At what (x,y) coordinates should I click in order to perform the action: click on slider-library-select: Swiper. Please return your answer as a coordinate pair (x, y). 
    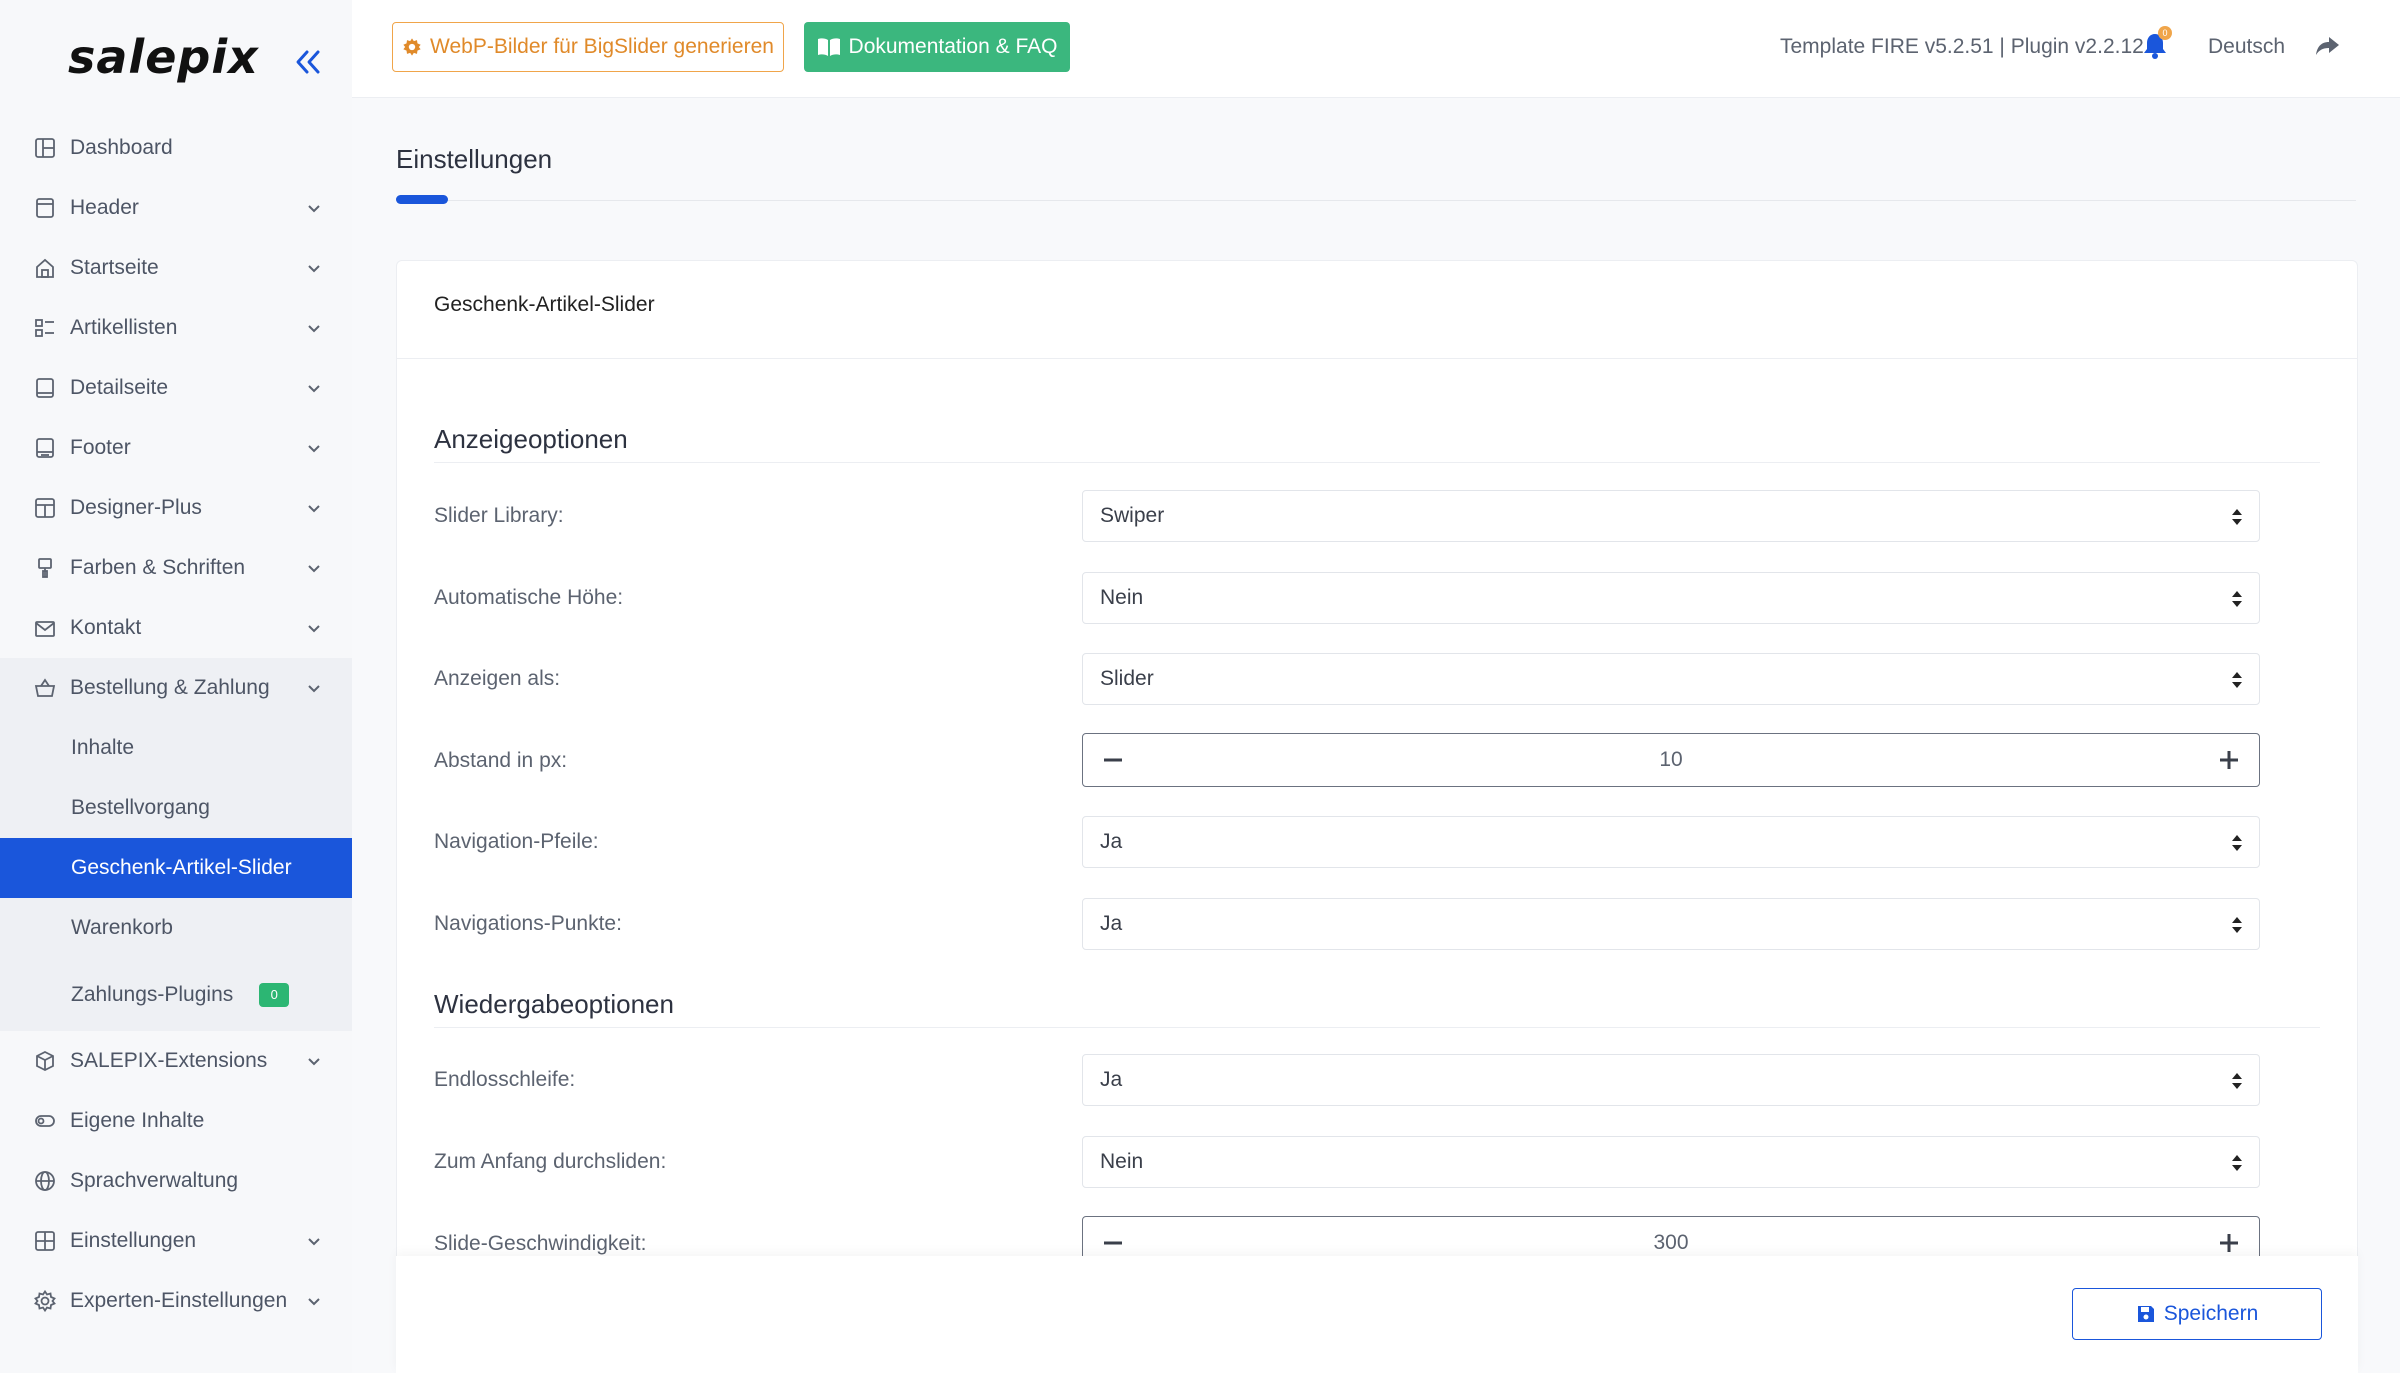
    Looking at the image, I should click on (1671, 516).